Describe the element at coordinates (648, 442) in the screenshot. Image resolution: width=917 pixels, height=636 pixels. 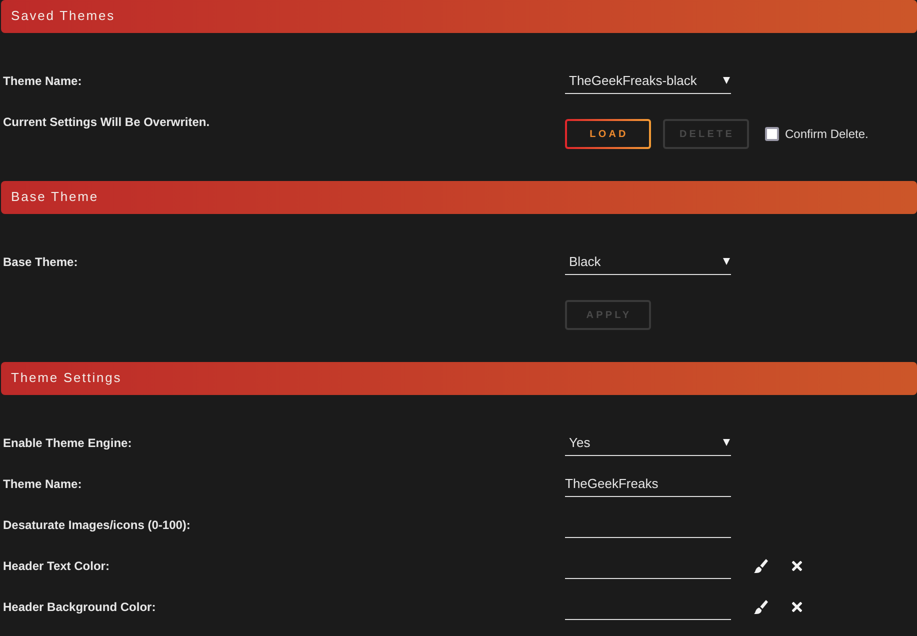
I see `dropdown-field: Yes` at that location.